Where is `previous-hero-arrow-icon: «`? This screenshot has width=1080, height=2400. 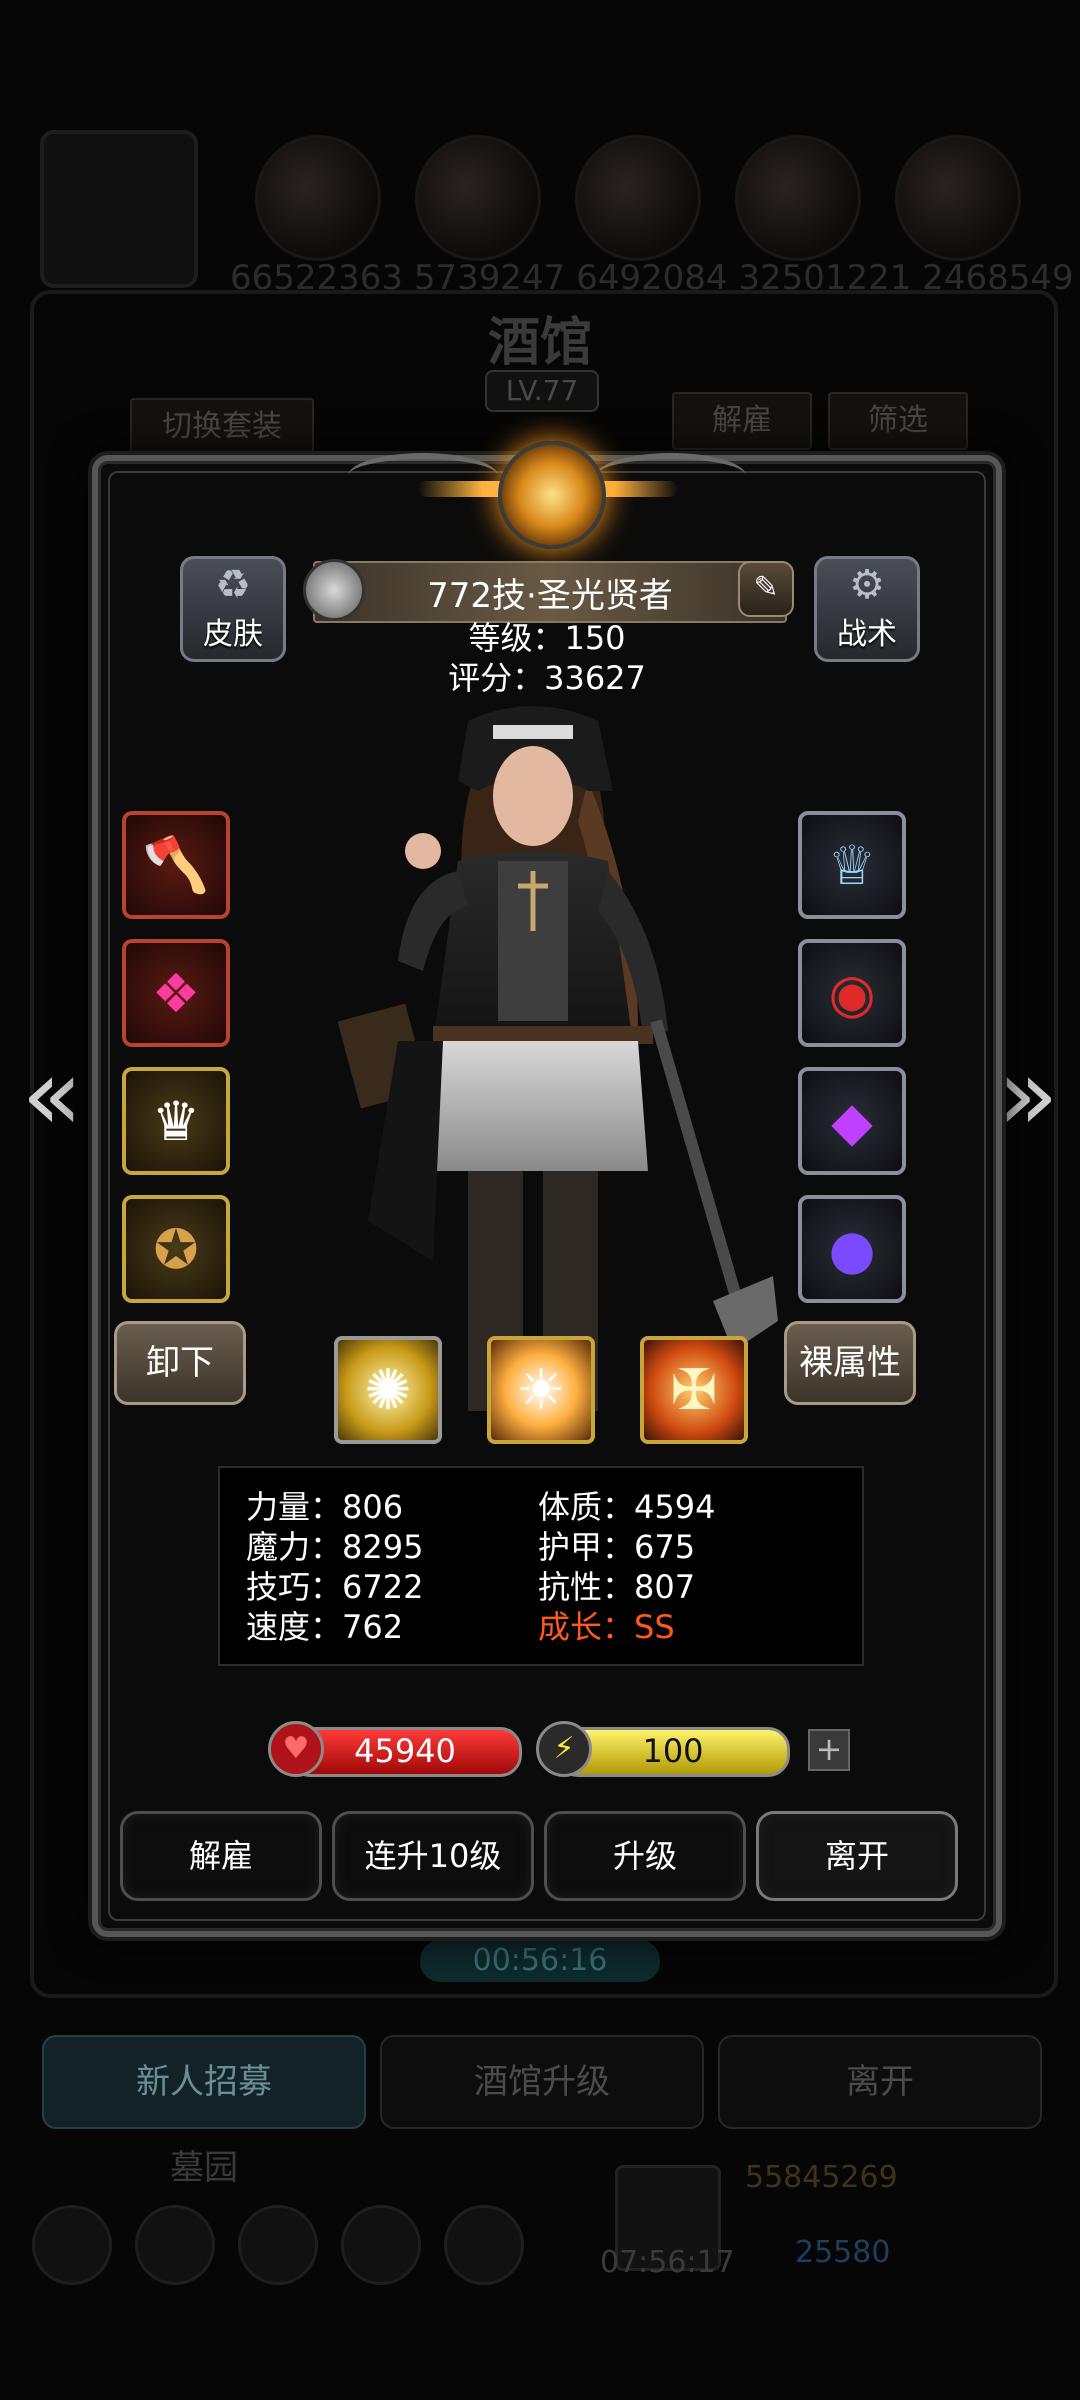 previous-hero-arrow-icon: « is located at coordinates (52, 1095).